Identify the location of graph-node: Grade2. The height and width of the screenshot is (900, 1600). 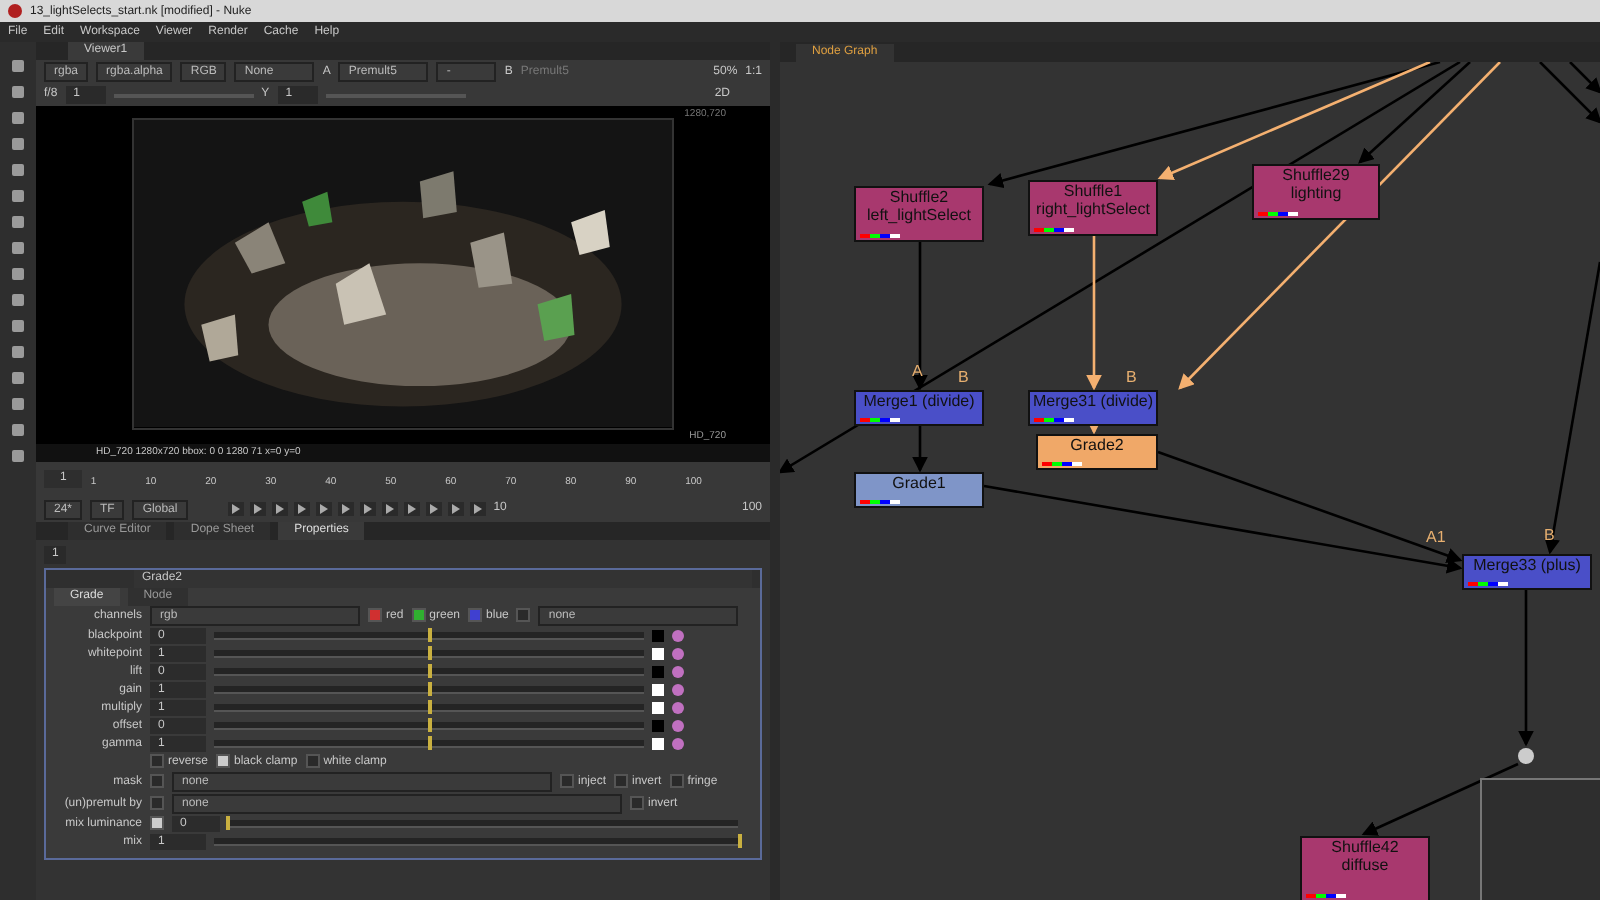
(1097, 452).